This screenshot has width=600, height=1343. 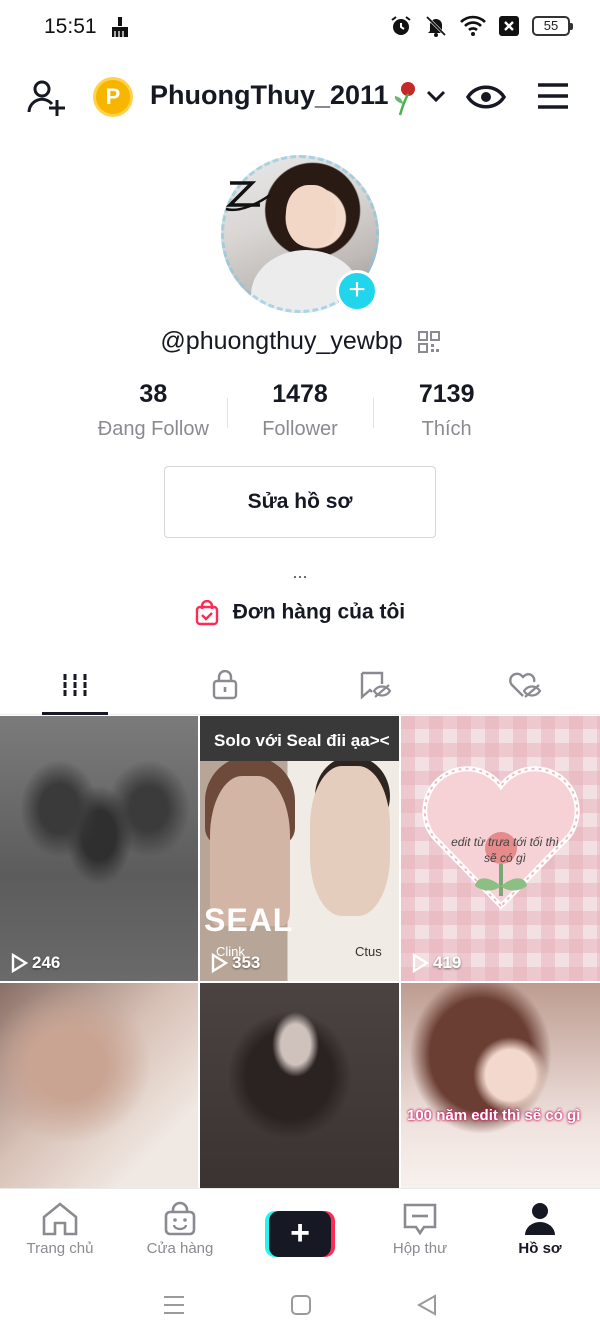 I want to click on create-icon: +, so click(x=300, y=1234).